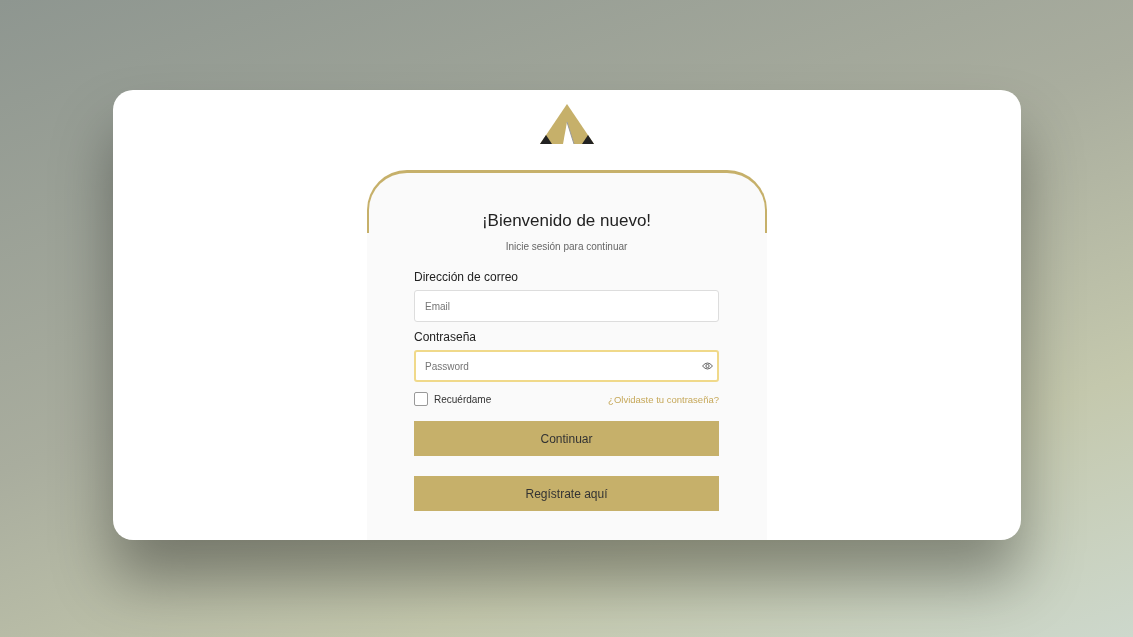  I want to click on email-field: Email, so click(566, 306).